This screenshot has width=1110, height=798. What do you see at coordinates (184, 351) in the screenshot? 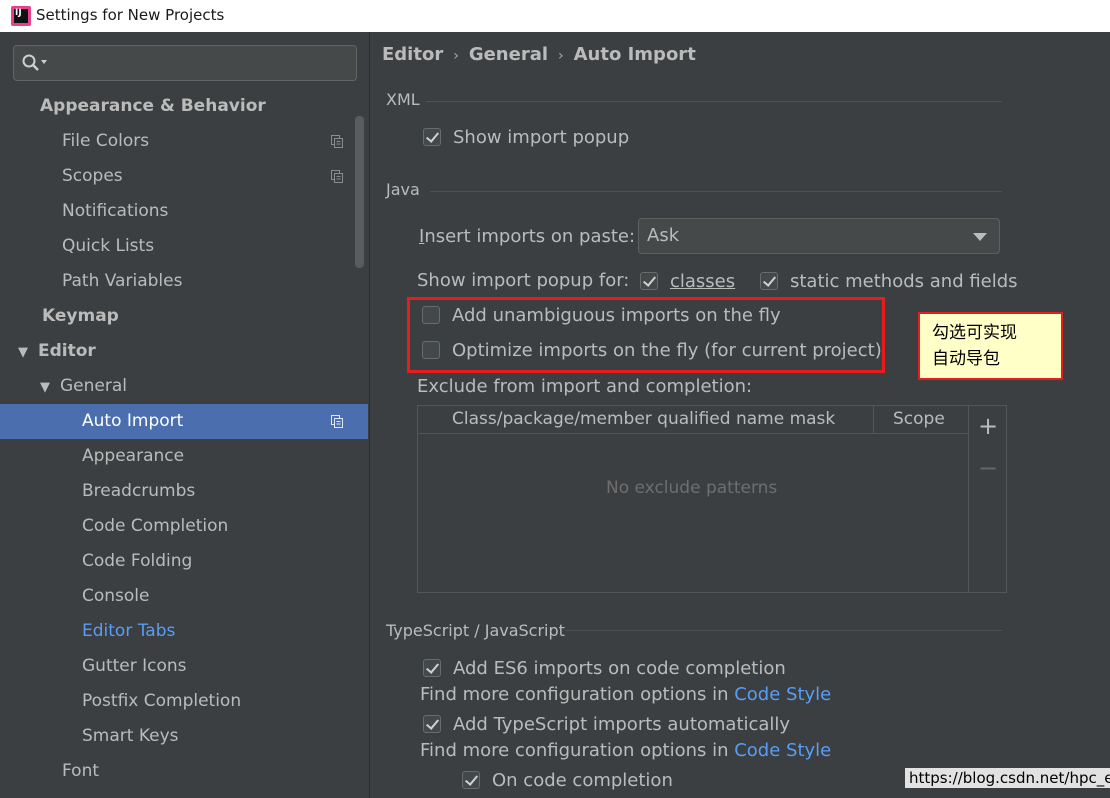
I see `sidebar-item-editor: ▼ Editor` at bounding box center [184, 351].